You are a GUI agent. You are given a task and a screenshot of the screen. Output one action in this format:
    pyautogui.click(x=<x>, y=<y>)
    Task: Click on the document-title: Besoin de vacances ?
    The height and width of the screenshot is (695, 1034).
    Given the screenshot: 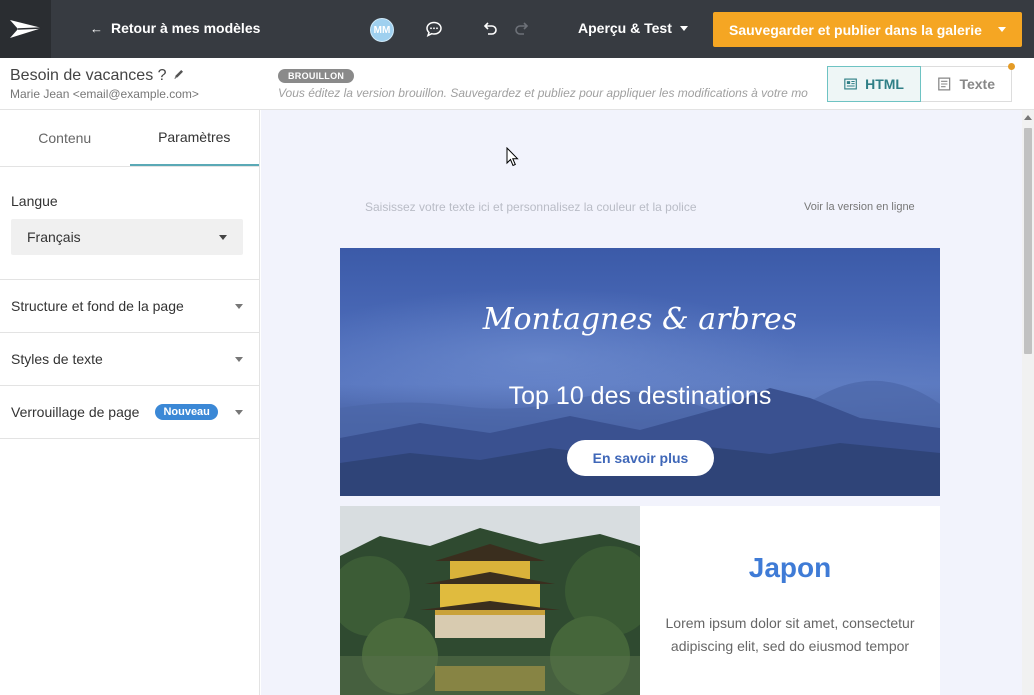 What is the action you would take?
    pyautogui.click(x=97, y=76)
    